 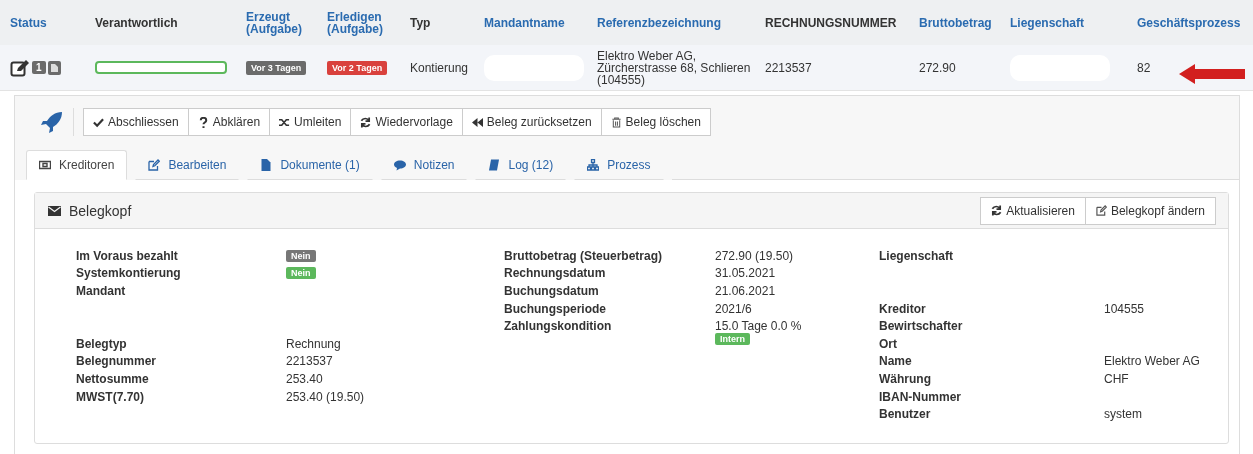 What do you see at coordinates (100, 210) in the screenshot?
I see `panel-title: Belegkopf` at bounding box center [100, 210].